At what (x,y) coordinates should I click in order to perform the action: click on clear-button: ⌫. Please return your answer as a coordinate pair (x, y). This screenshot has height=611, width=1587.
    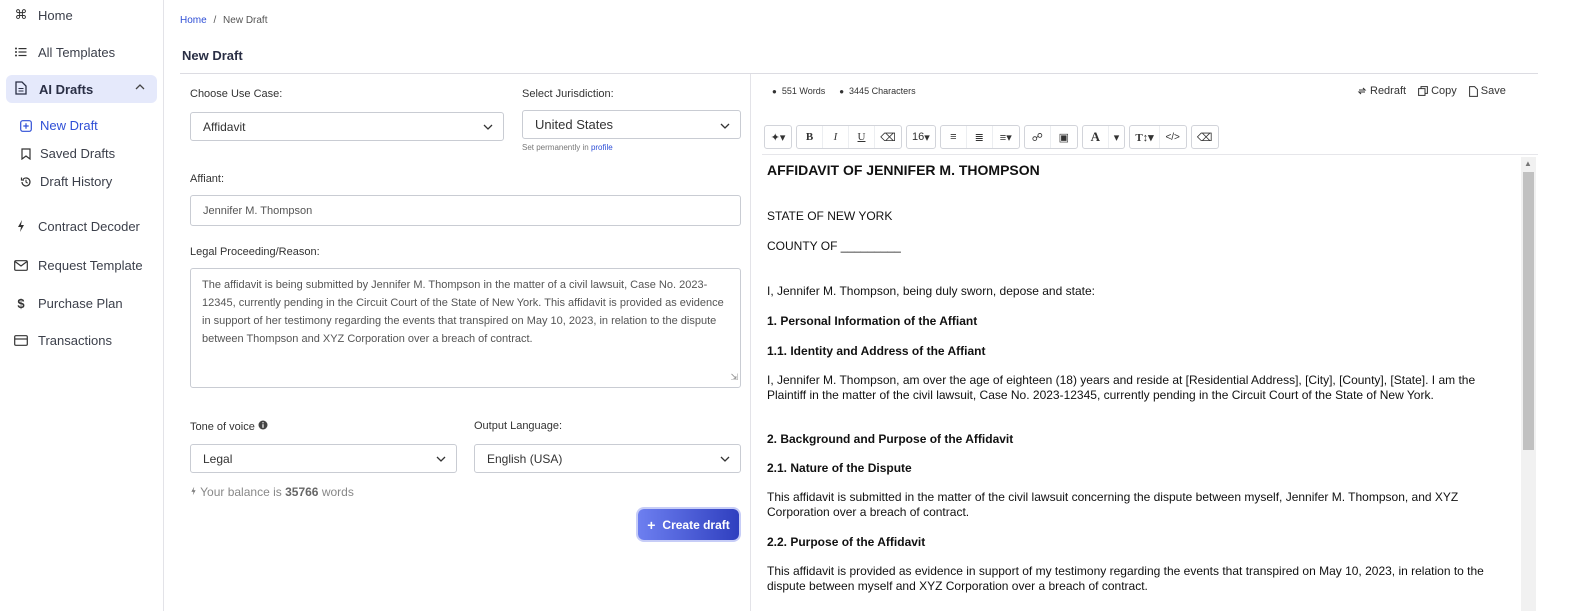
    Looking at the image, I should click on (1205, 137).